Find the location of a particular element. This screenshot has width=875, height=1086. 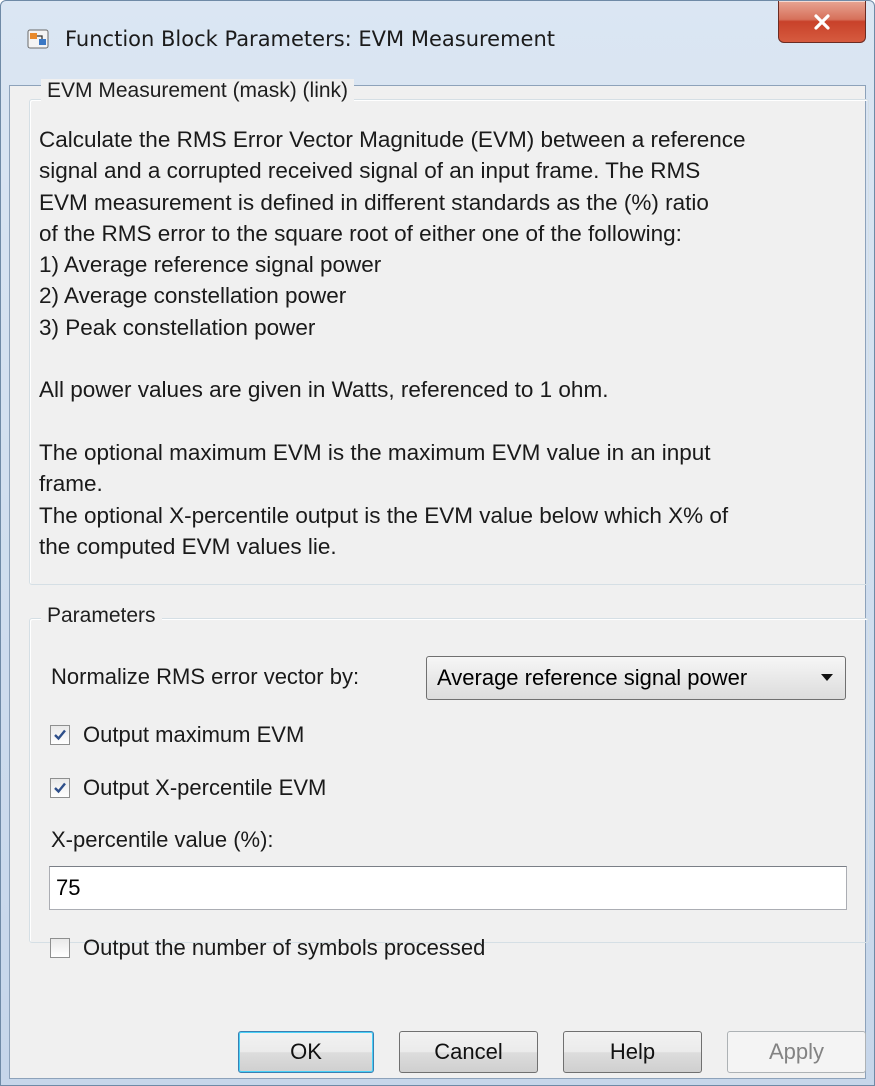

output-max-evm-label: Output maximum EVM is located at coordinates (193, 735).